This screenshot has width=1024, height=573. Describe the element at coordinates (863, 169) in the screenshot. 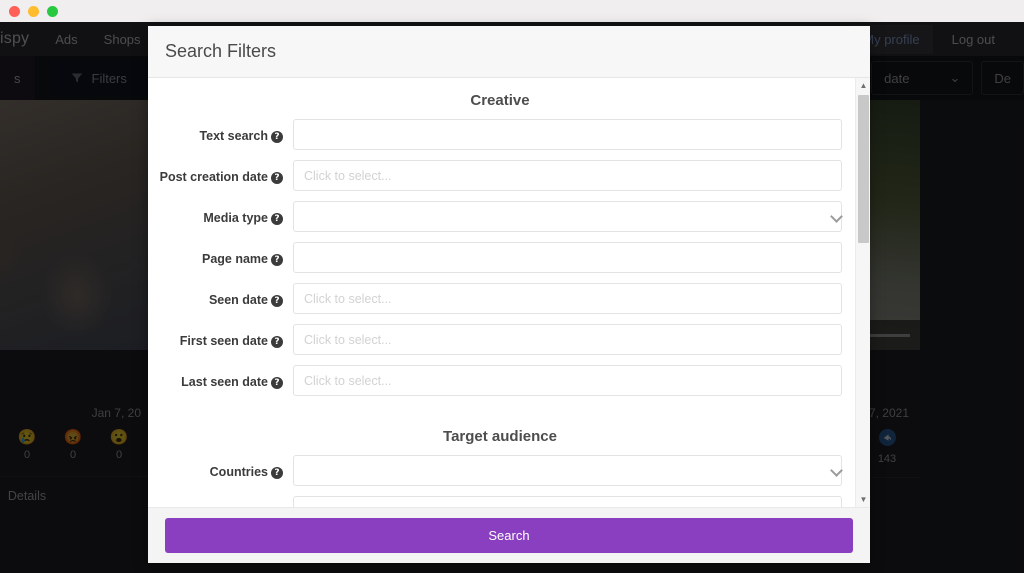

I see `scrollbar-thumb` at that location.